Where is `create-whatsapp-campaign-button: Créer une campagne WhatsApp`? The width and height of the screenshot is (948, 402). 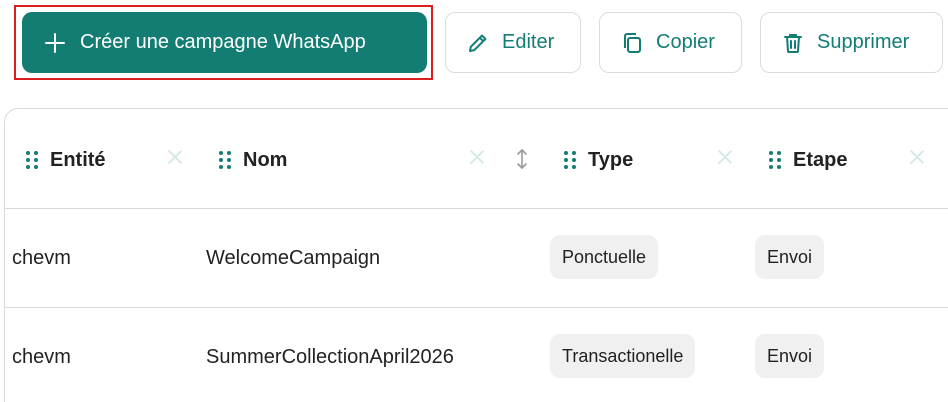
create-whatsapp-campaign-button: Créer une campagne WhatsApp is located at coordinates (224, 42).